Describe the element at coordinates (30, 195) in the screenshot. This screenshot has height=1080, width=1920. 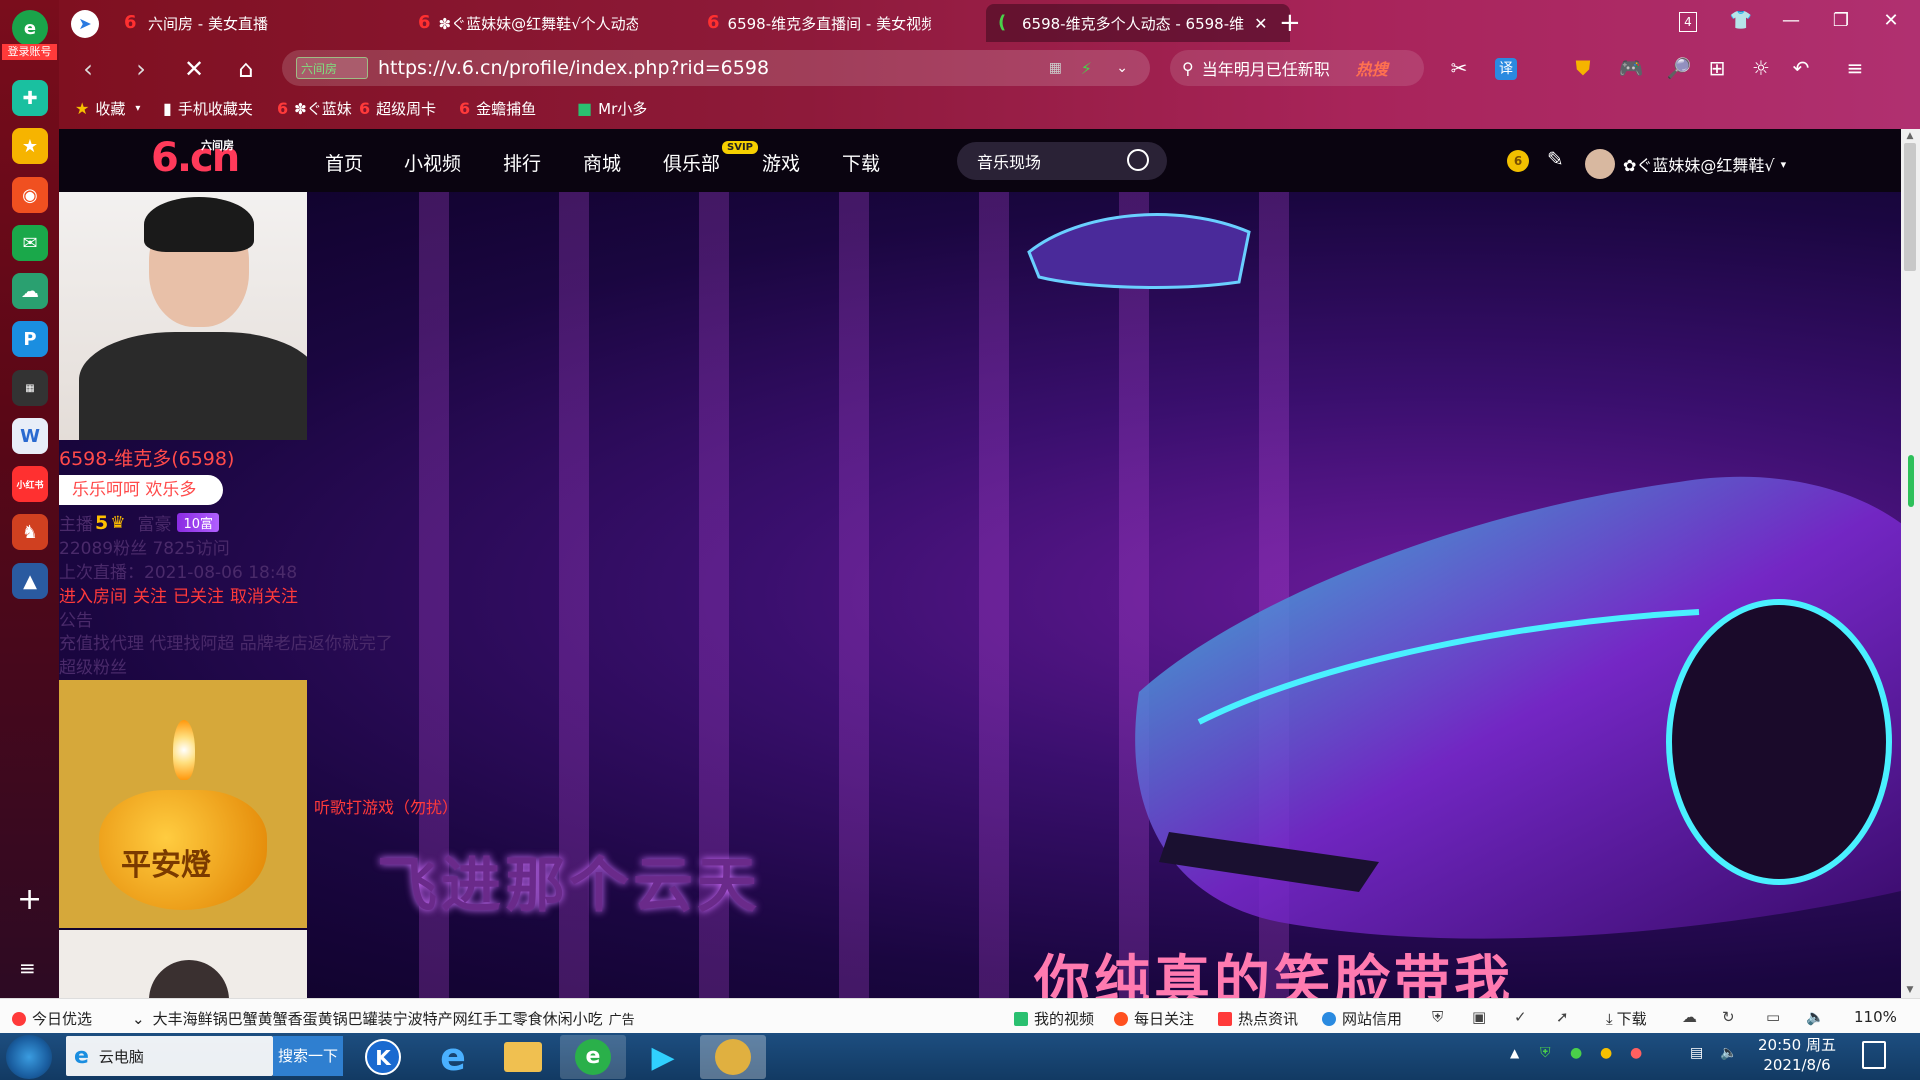
I see `weibo-icon: ◉` at that location.